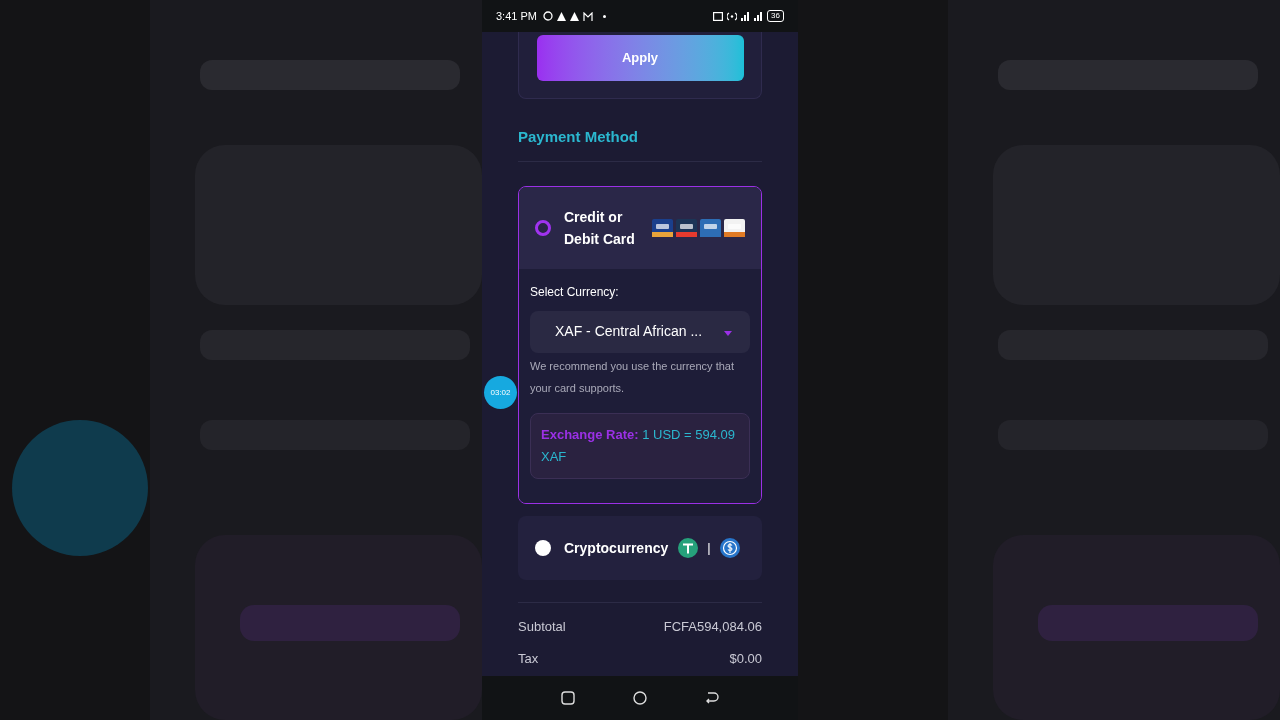 Image resolution: width=1280 pixels, height=720 pixels. What do you see at coordinates (578, 137) in the screenshot?
I see `section-title: Payment Method` at bounding box center [578, 137].